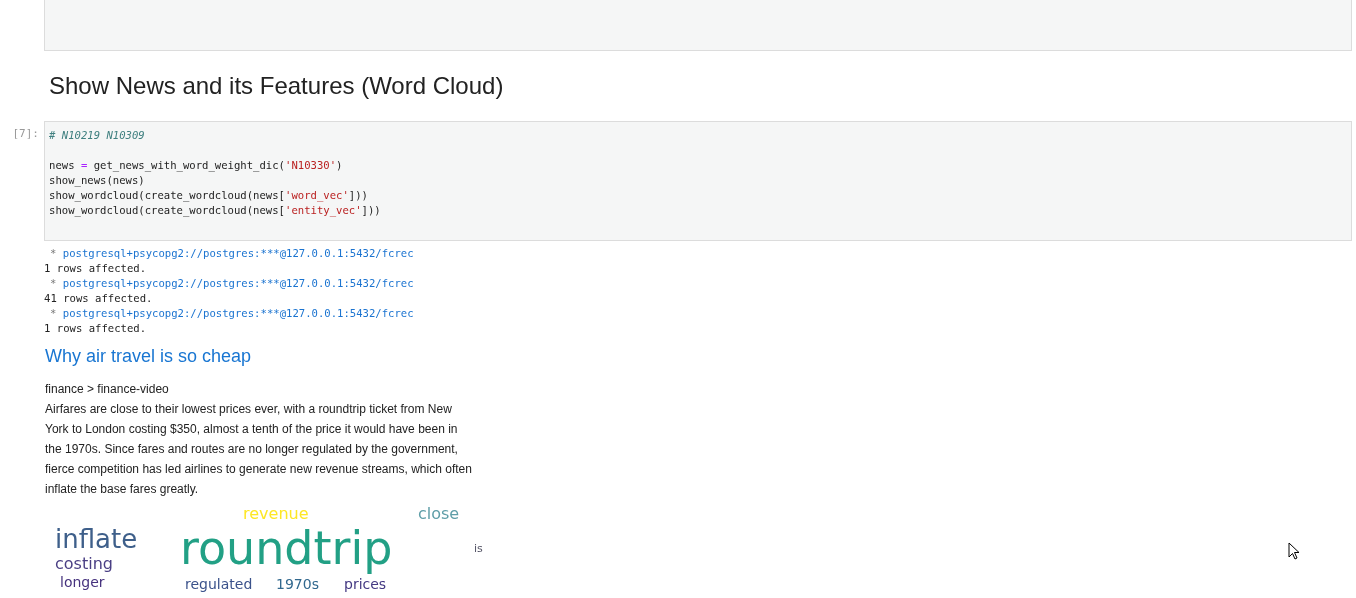 The height and width of the screenshot is (598, 1356). Describe the element at coordinates (97, 180) in the screenshot. I see `code-line: show_news(news)` at that location.